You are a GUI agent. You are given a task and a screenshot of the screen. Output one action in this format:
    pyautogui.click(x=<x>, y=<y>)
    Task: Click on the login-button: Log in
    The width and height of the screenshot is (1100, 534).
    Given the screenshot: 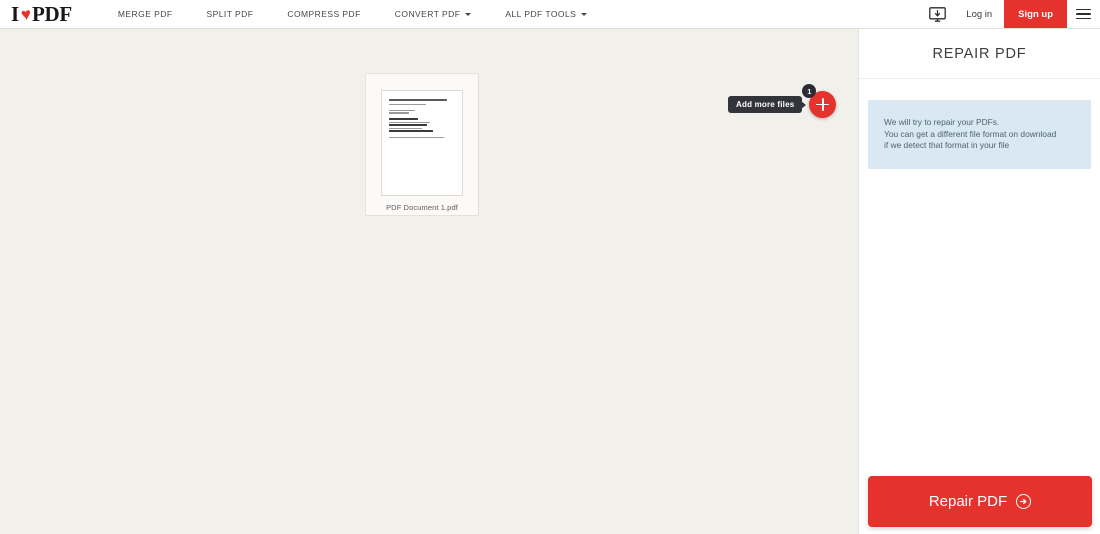 What is the action you would take?
    pyautogui.click(x=979, y=14)
    